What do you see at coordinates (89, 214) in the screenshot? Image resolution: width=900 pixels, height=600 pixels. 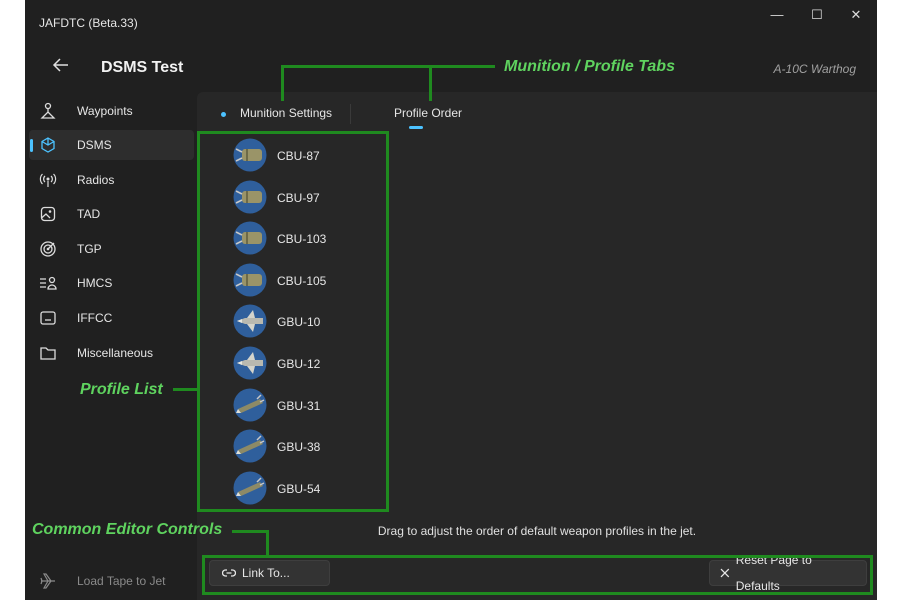 I see `sidebar-item-label: TAD` at bounding box center [89, 214].